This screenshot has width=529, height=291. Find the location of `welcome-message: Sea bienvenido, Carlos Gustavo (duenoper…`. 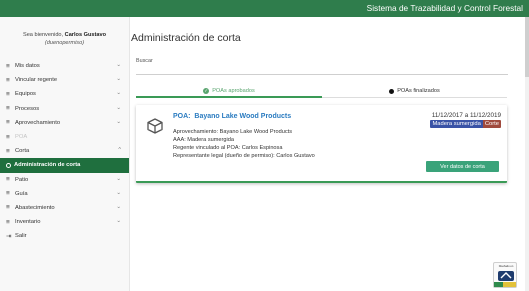

welcome-message: Sea bienvenido, Carlos Gustavo (duenoper… is located at coordinates (64, 32).